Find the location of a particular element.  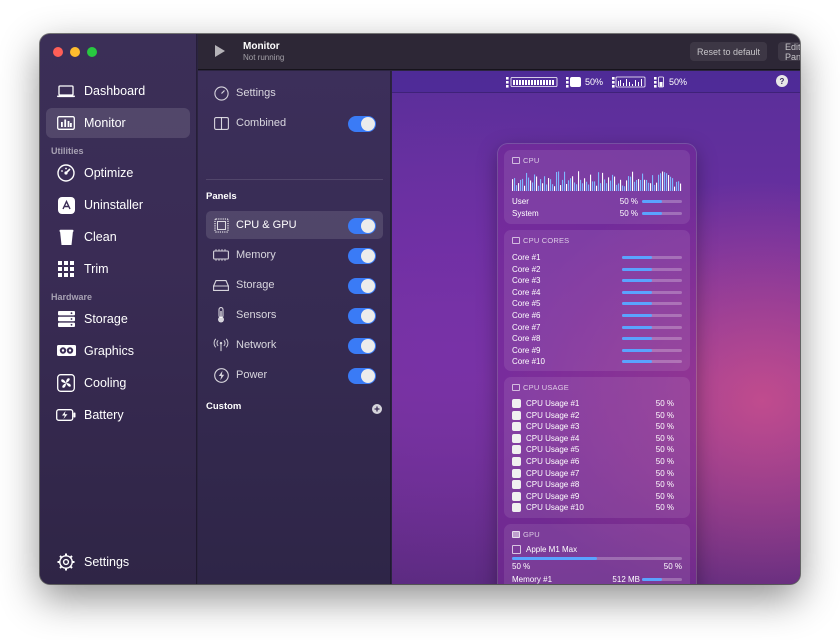

sidebar-item-settings: Settings is located at coordinates (118, 562).